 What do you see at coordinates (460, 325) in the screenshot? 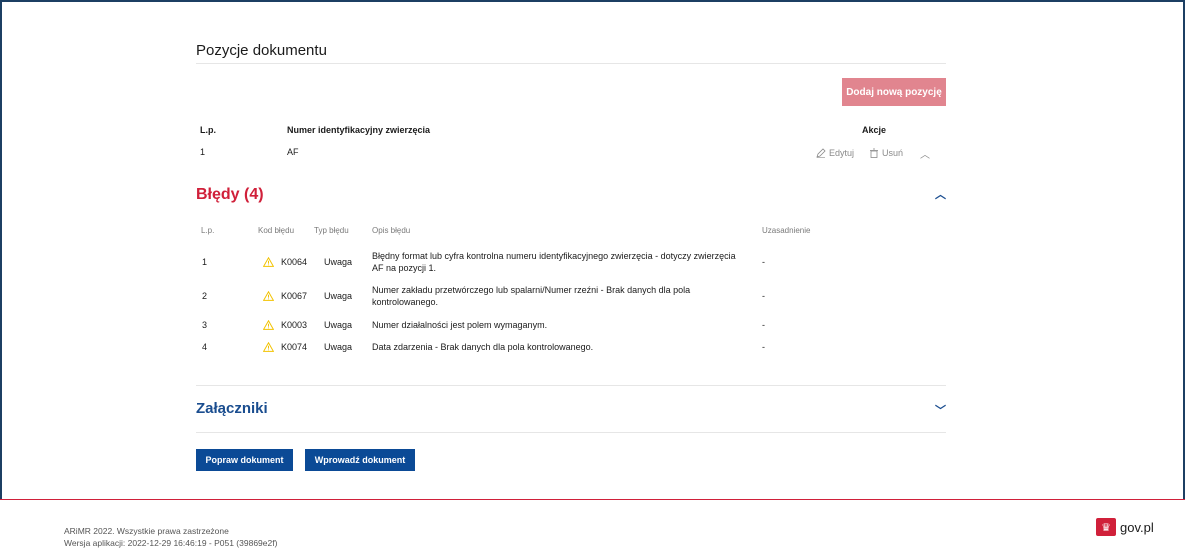
I see `error-desc: Numer działalności jest polem wymaganym.` at bounding box center [460, 325].